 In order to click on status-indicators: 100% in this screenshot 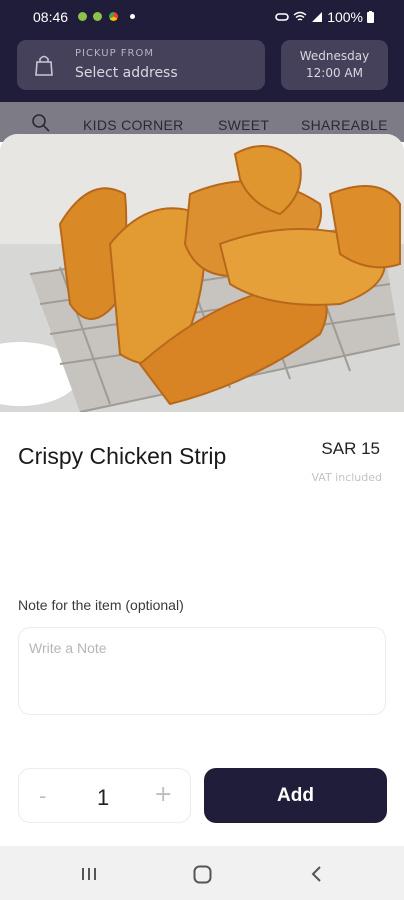, I will do `click(324, 17)`.